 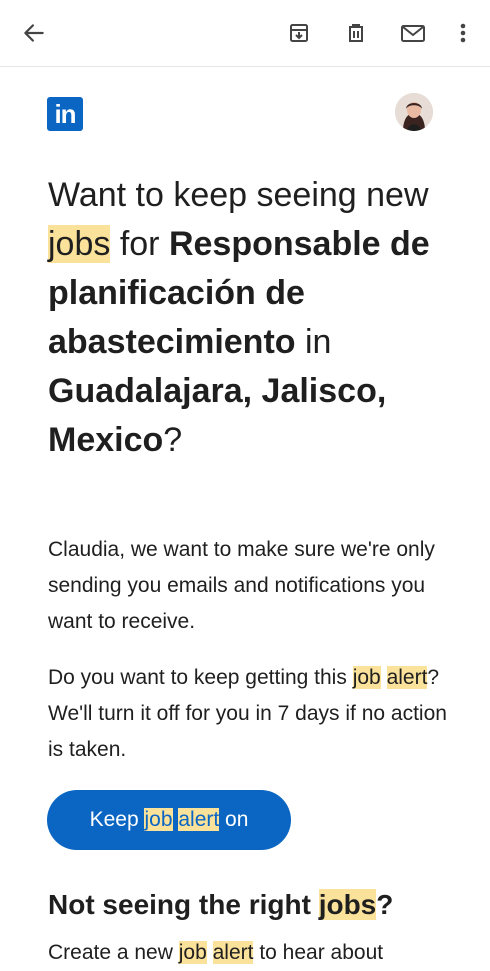 I want to click on create-alert-paragraph: Create a new job alert to hear about, so click(x=253, y=953).